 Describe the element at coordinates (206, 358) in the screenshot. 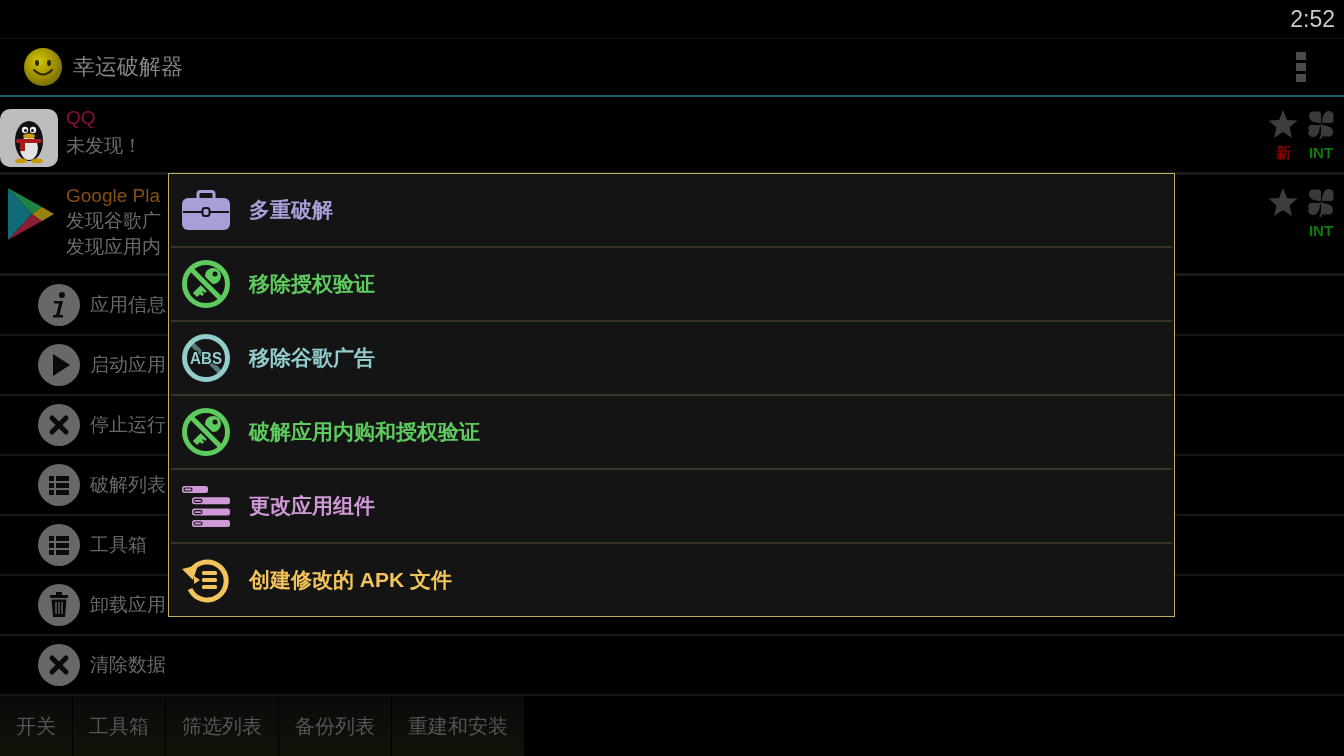

I see `no-ads-icon: ABS` at that location.